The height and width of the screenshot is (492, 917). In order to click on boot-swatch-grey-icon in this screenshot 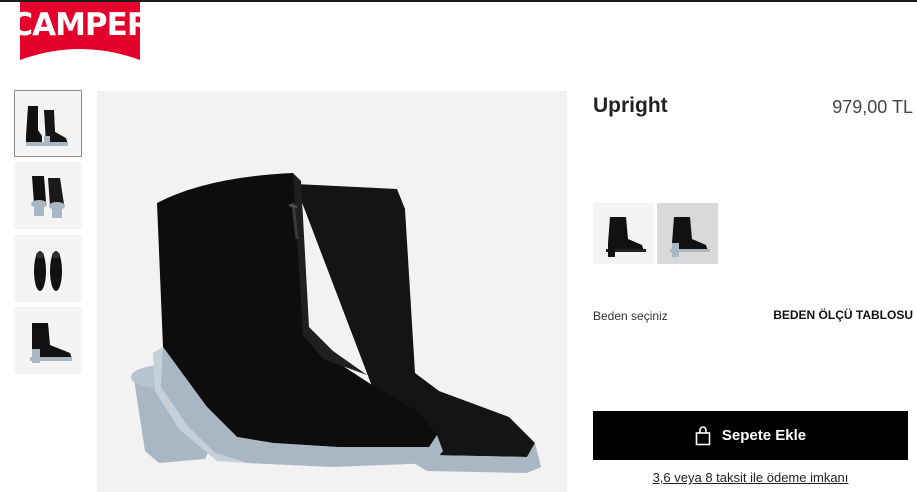, I will do `click(690, 236)`.